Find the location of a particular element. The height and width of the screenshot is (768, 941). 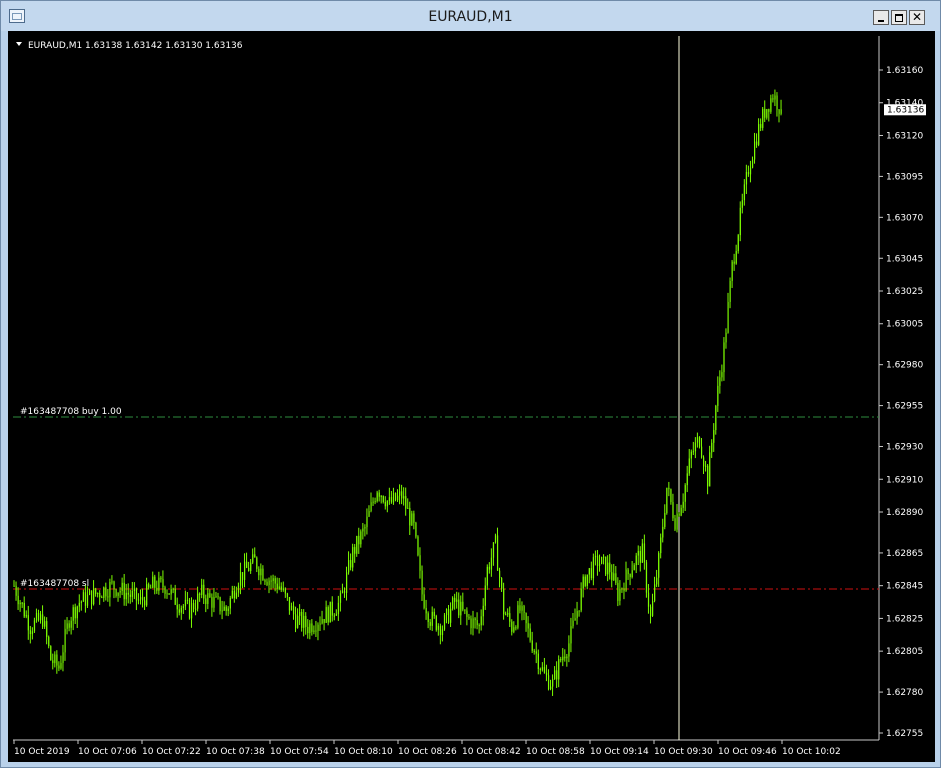

maximize-button is located at coordinates (899, 17).